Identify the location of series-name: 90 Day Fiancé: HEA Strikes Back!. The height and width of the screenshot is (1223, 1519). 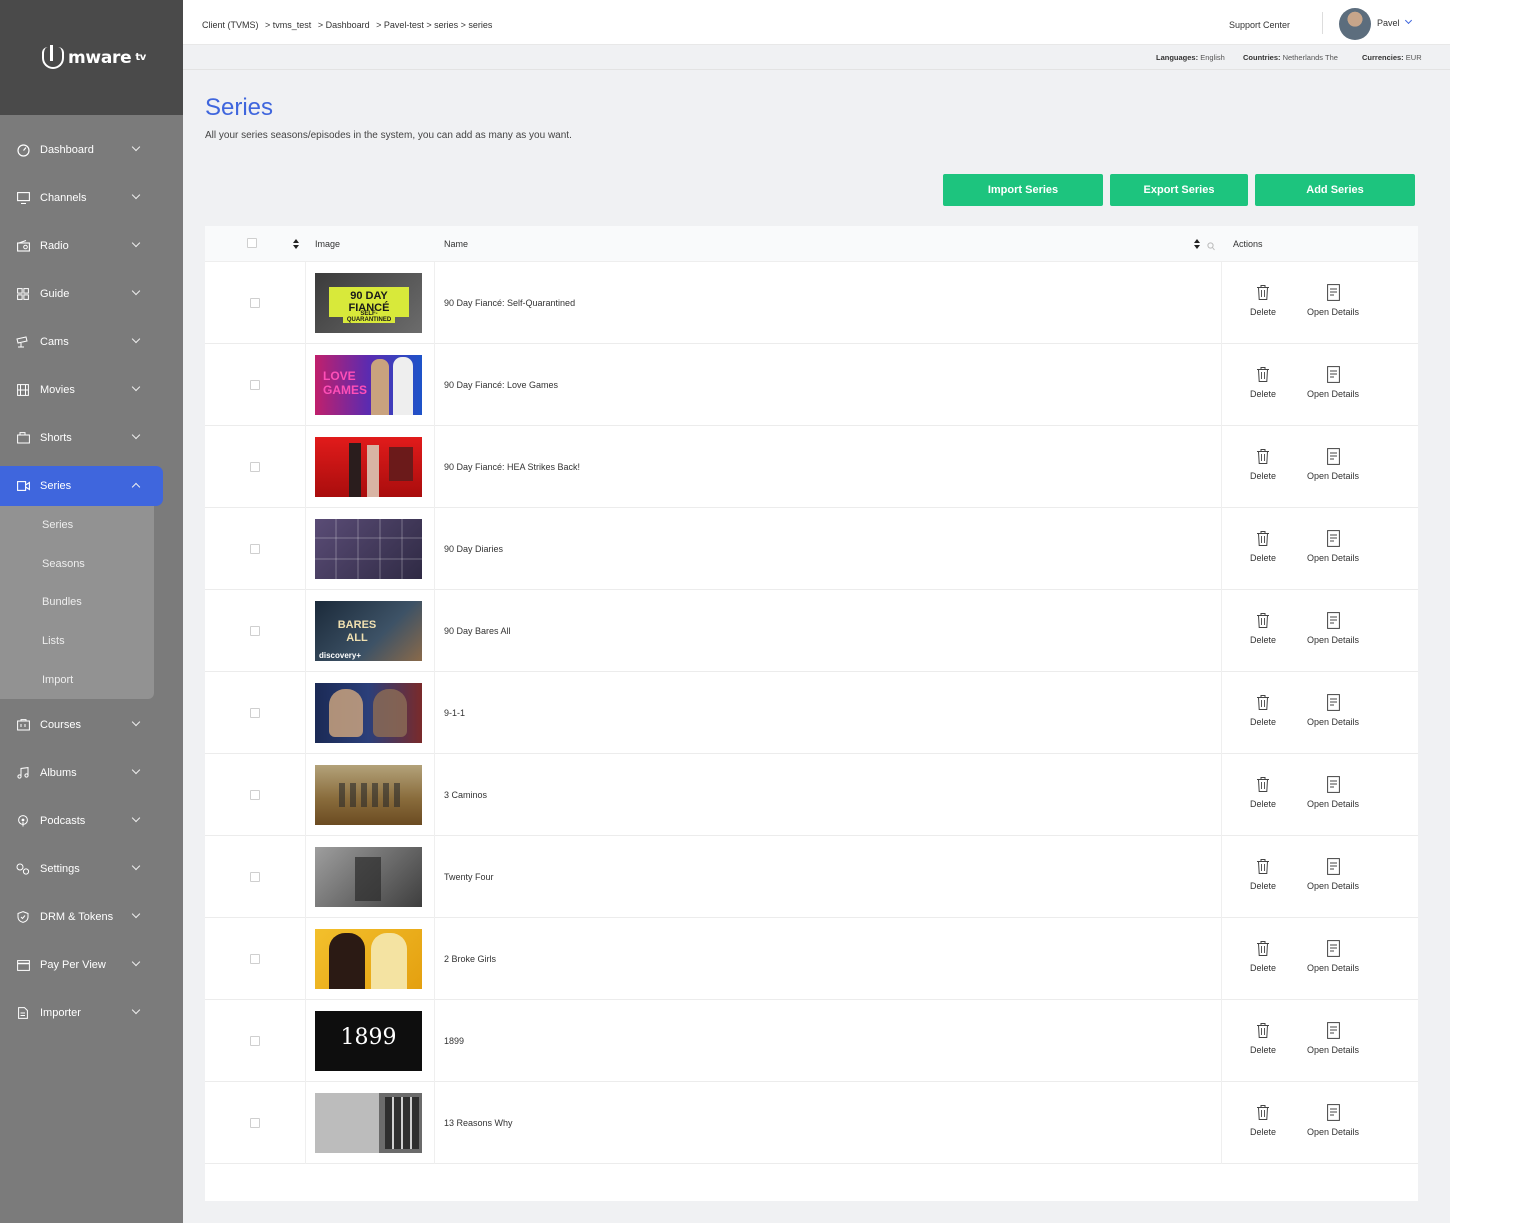
(512, 467).